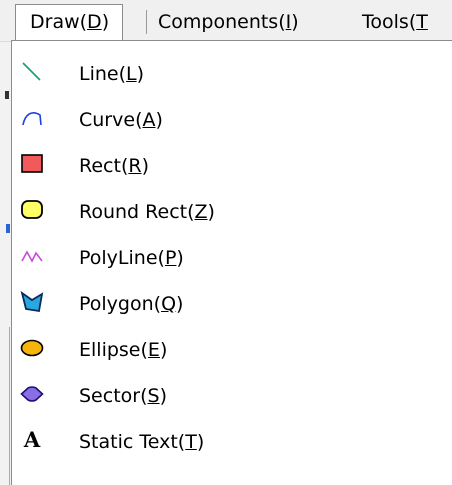 The height and width of the screenshot is (485, 452). Describe the element at coordinates (142, 442) in the screenshot. I see `menu-item-label: Static Text(T)` at that location.